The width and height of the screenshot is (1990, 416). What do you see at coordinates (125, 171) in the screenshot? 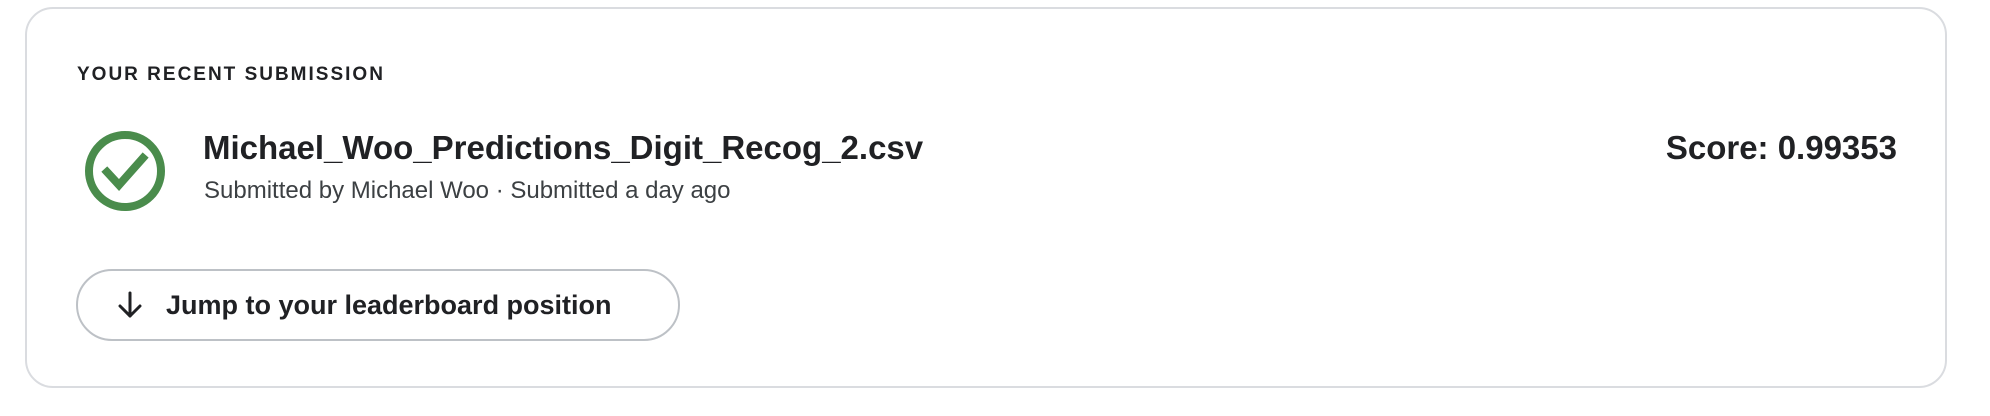
I see `check-circle-icon` at bounding box center [125, 171].